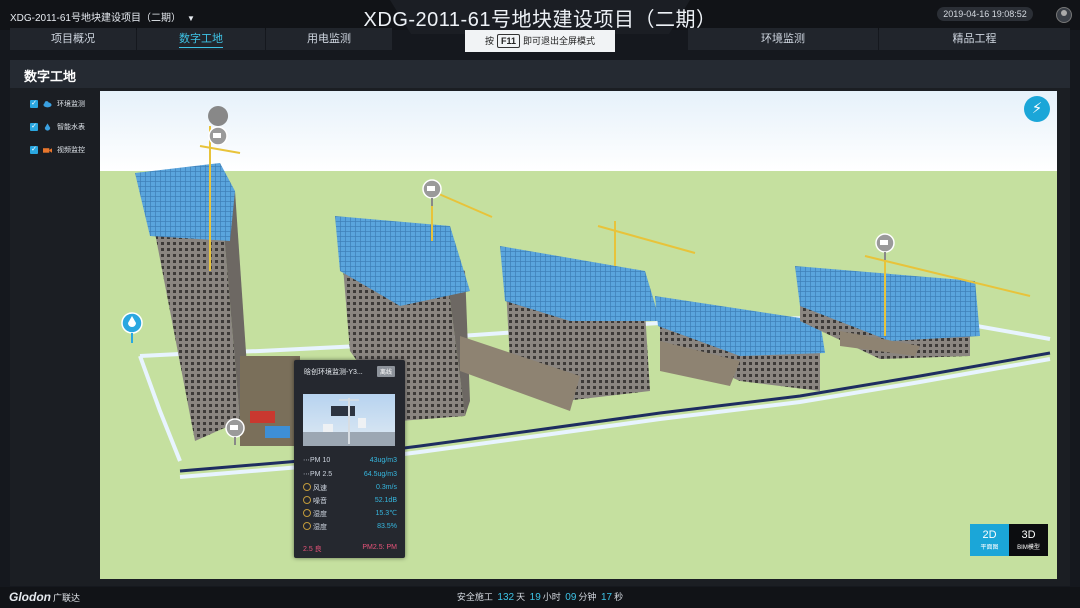 The height and width of the screenshot is (608, 1080). What do you see at coordinates (551, 597) in the screenshot?
I see `hours-unit: 小时` at bounding box center [551, 597].